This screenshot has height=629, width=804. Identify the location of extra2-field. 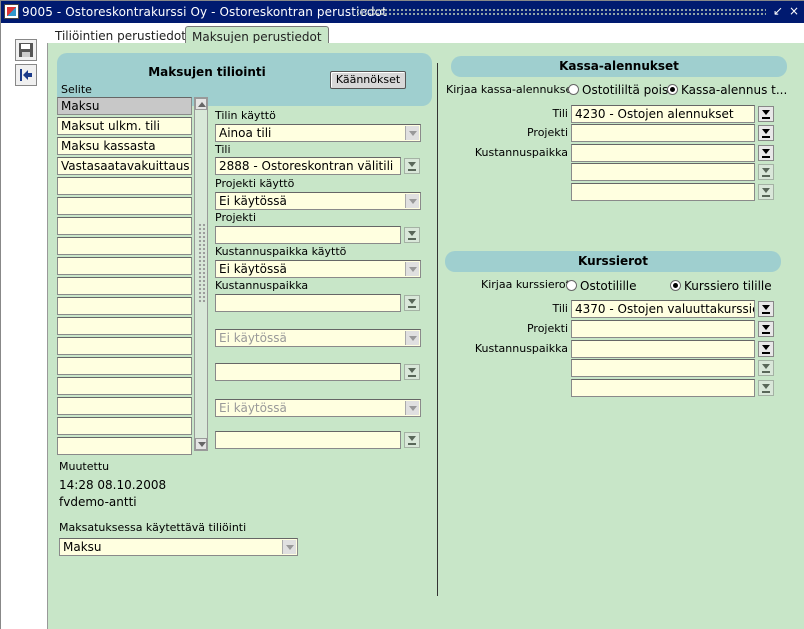
(308, 440).